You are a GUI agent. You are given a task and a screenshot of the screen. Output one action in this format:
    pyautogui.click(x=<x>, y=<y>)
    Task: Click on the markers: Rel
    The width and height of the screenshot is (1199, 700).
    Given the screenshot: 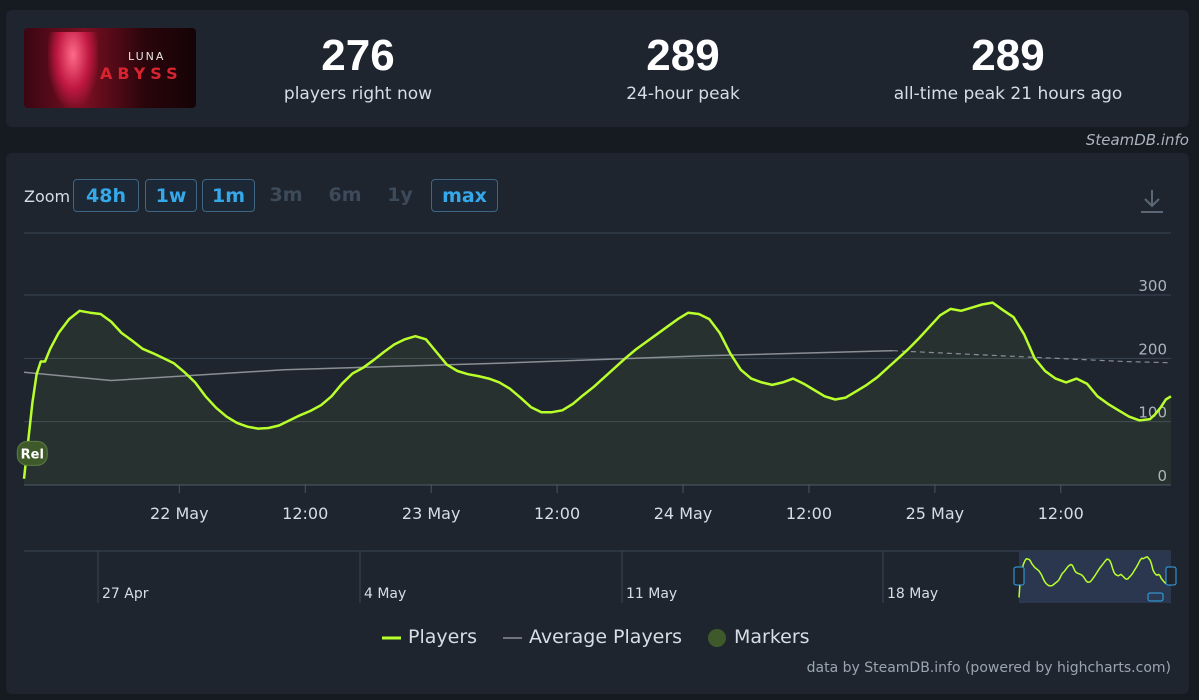 What is the action you would take?
    pyautogui.click(x=32, y=453)
    